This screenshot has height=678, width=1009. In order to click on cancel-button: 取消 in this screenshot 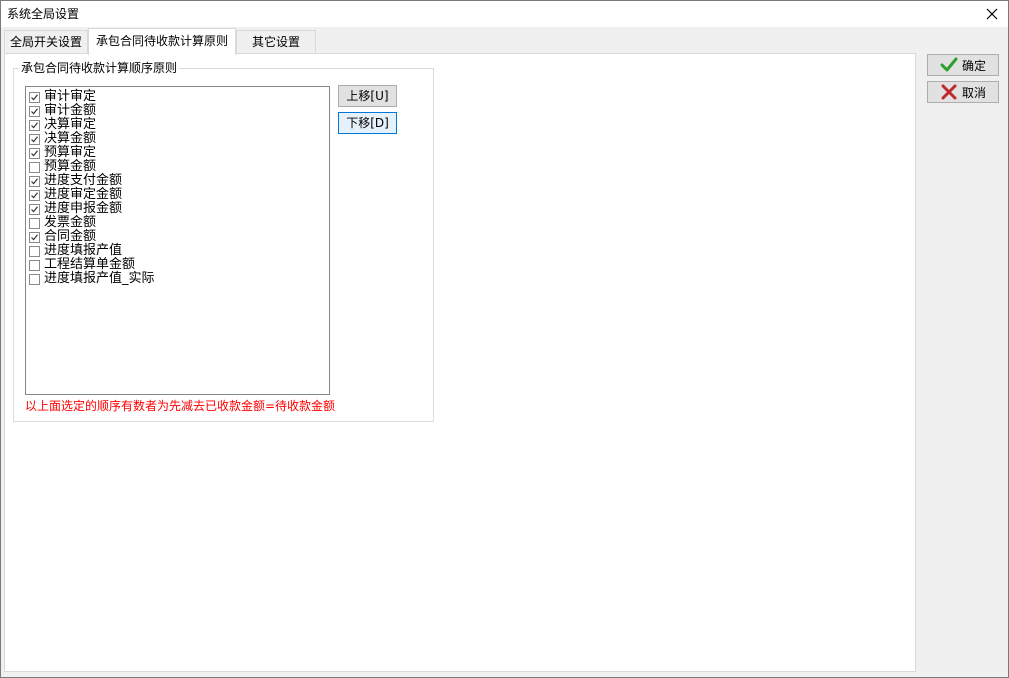, I will do `click(963, 92)`.